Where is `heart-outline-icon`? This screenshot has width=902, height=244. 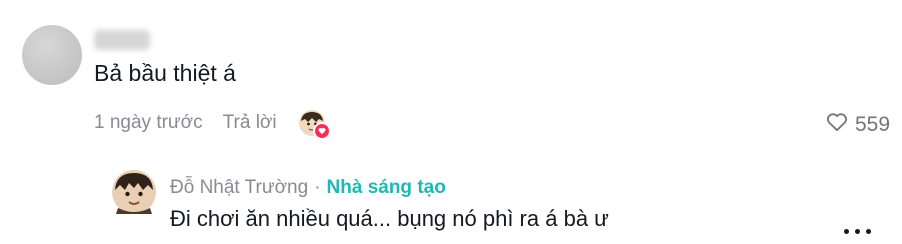 heart-outline-icon is located at coordinates (837, 125).